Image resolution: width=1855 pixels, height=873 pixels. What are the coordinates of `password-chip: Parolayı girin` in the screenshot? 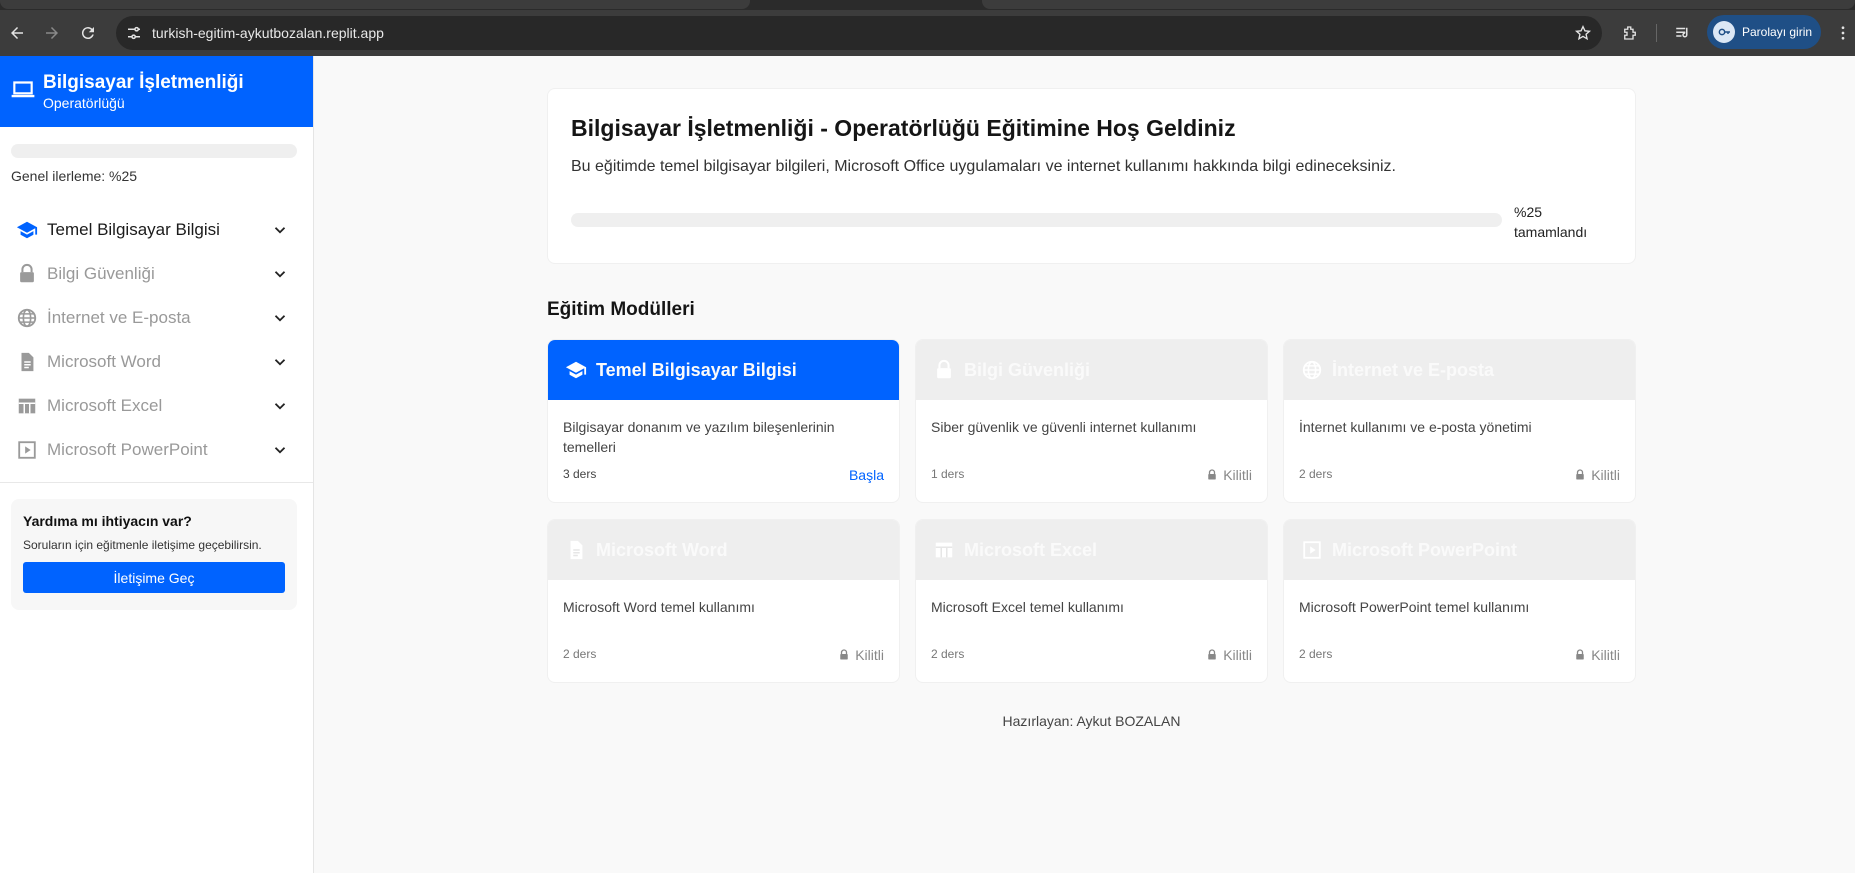 It's located at (1764, 32).